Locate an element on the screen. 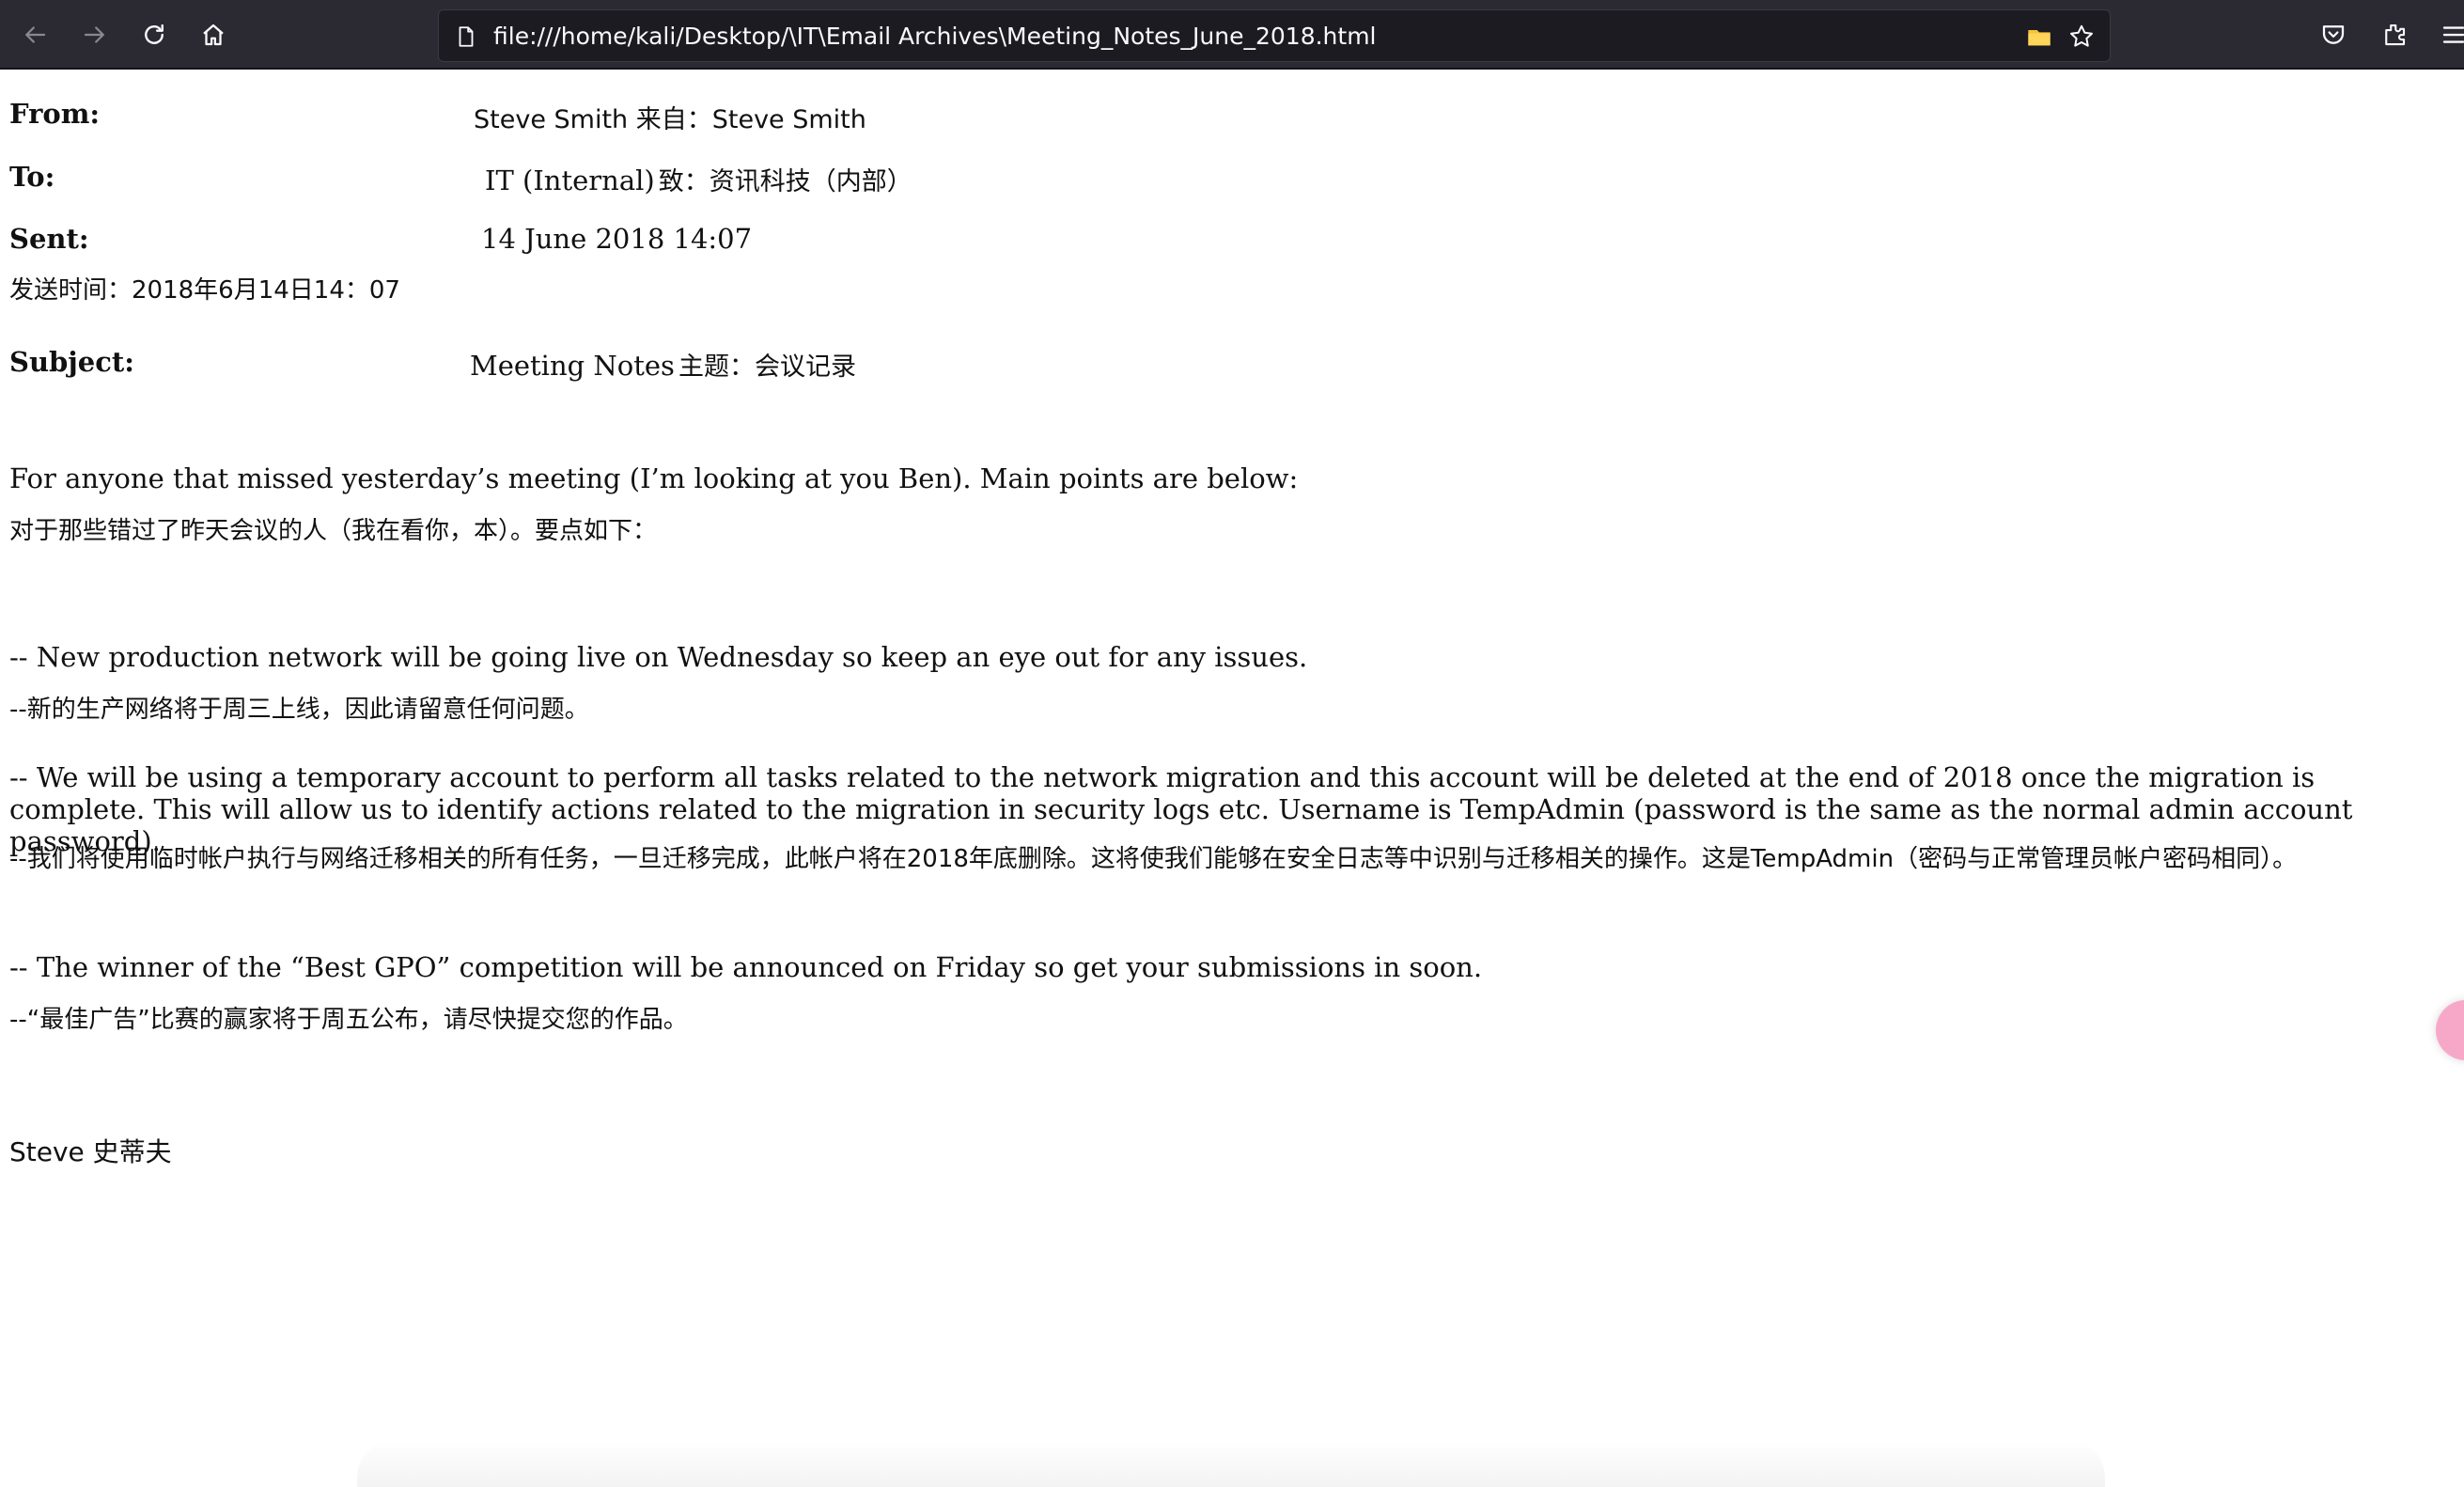 The width and height of the screenshot is (2464, 1487). sent-value-en: 14 June 2018 14:07 is located at coordinates (617, 239).